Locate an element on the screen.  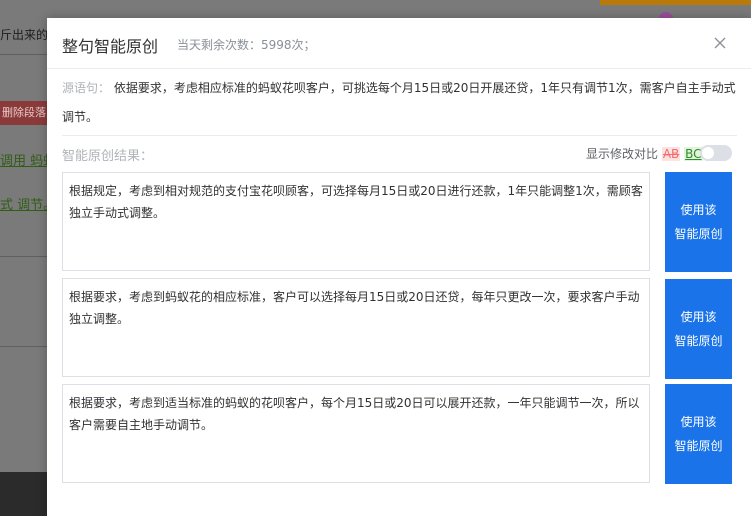
close-icon is located at coordinates (720, 43).